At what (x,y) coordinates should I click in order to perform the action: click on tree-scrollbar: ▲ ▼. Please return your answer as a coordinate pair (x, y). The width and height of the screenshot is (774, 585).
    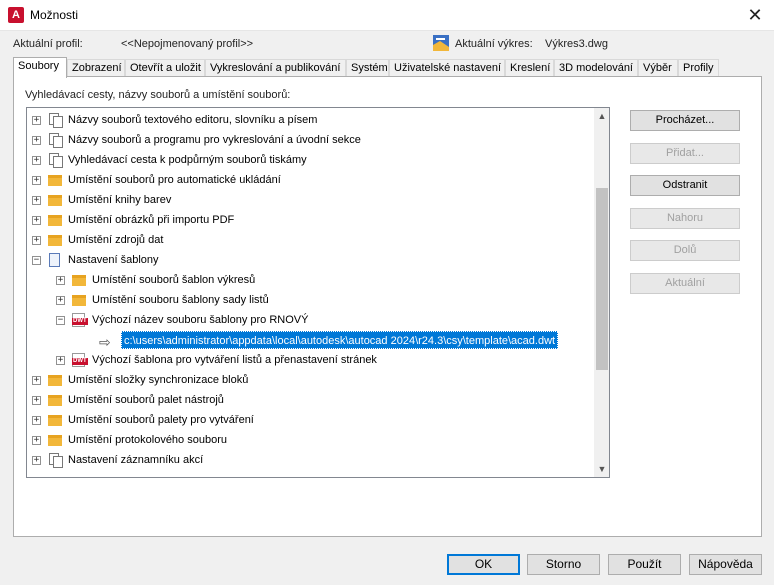
    Looking at the image, I should click on (601, 292).